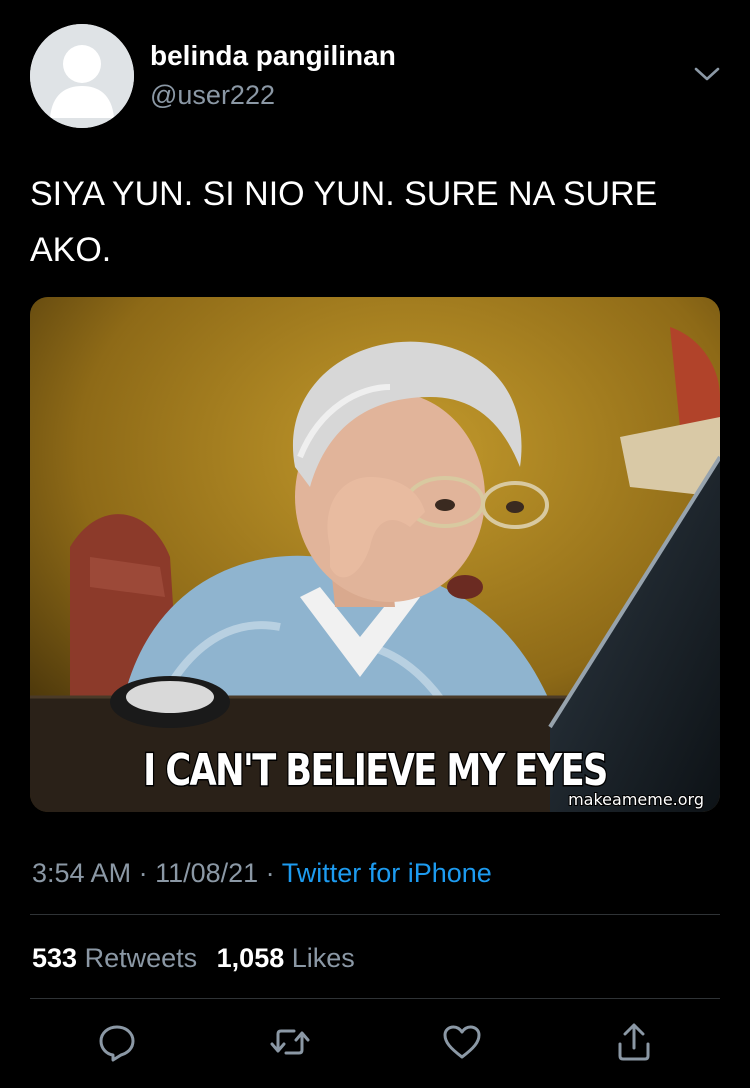 The image size is (750, 1088). What do you see at coordinates (636, 799) in the screenshot?
I see `meme-watermark: makeameme.org` at bounding box center [636, 799].